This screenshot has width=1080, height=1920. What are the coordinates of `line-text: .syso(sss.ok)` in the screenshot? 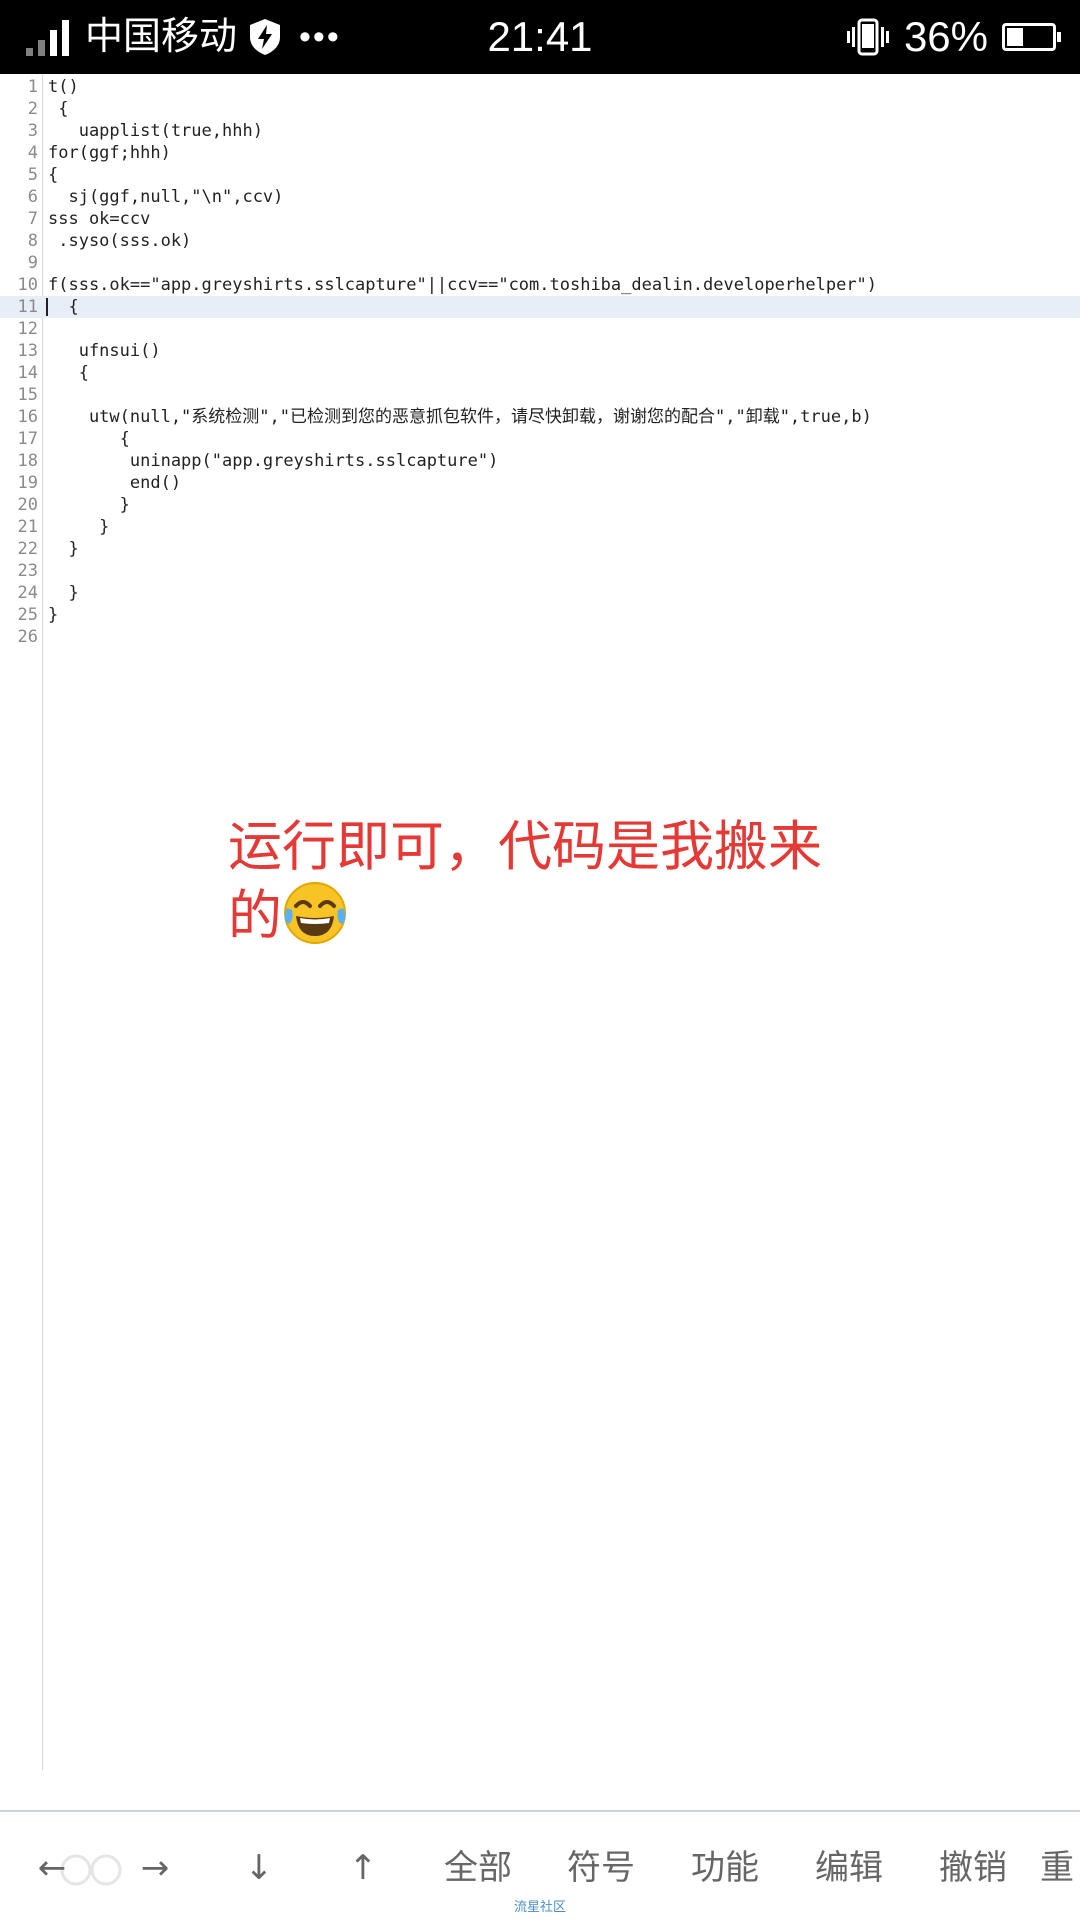 It's located at (120, 241).